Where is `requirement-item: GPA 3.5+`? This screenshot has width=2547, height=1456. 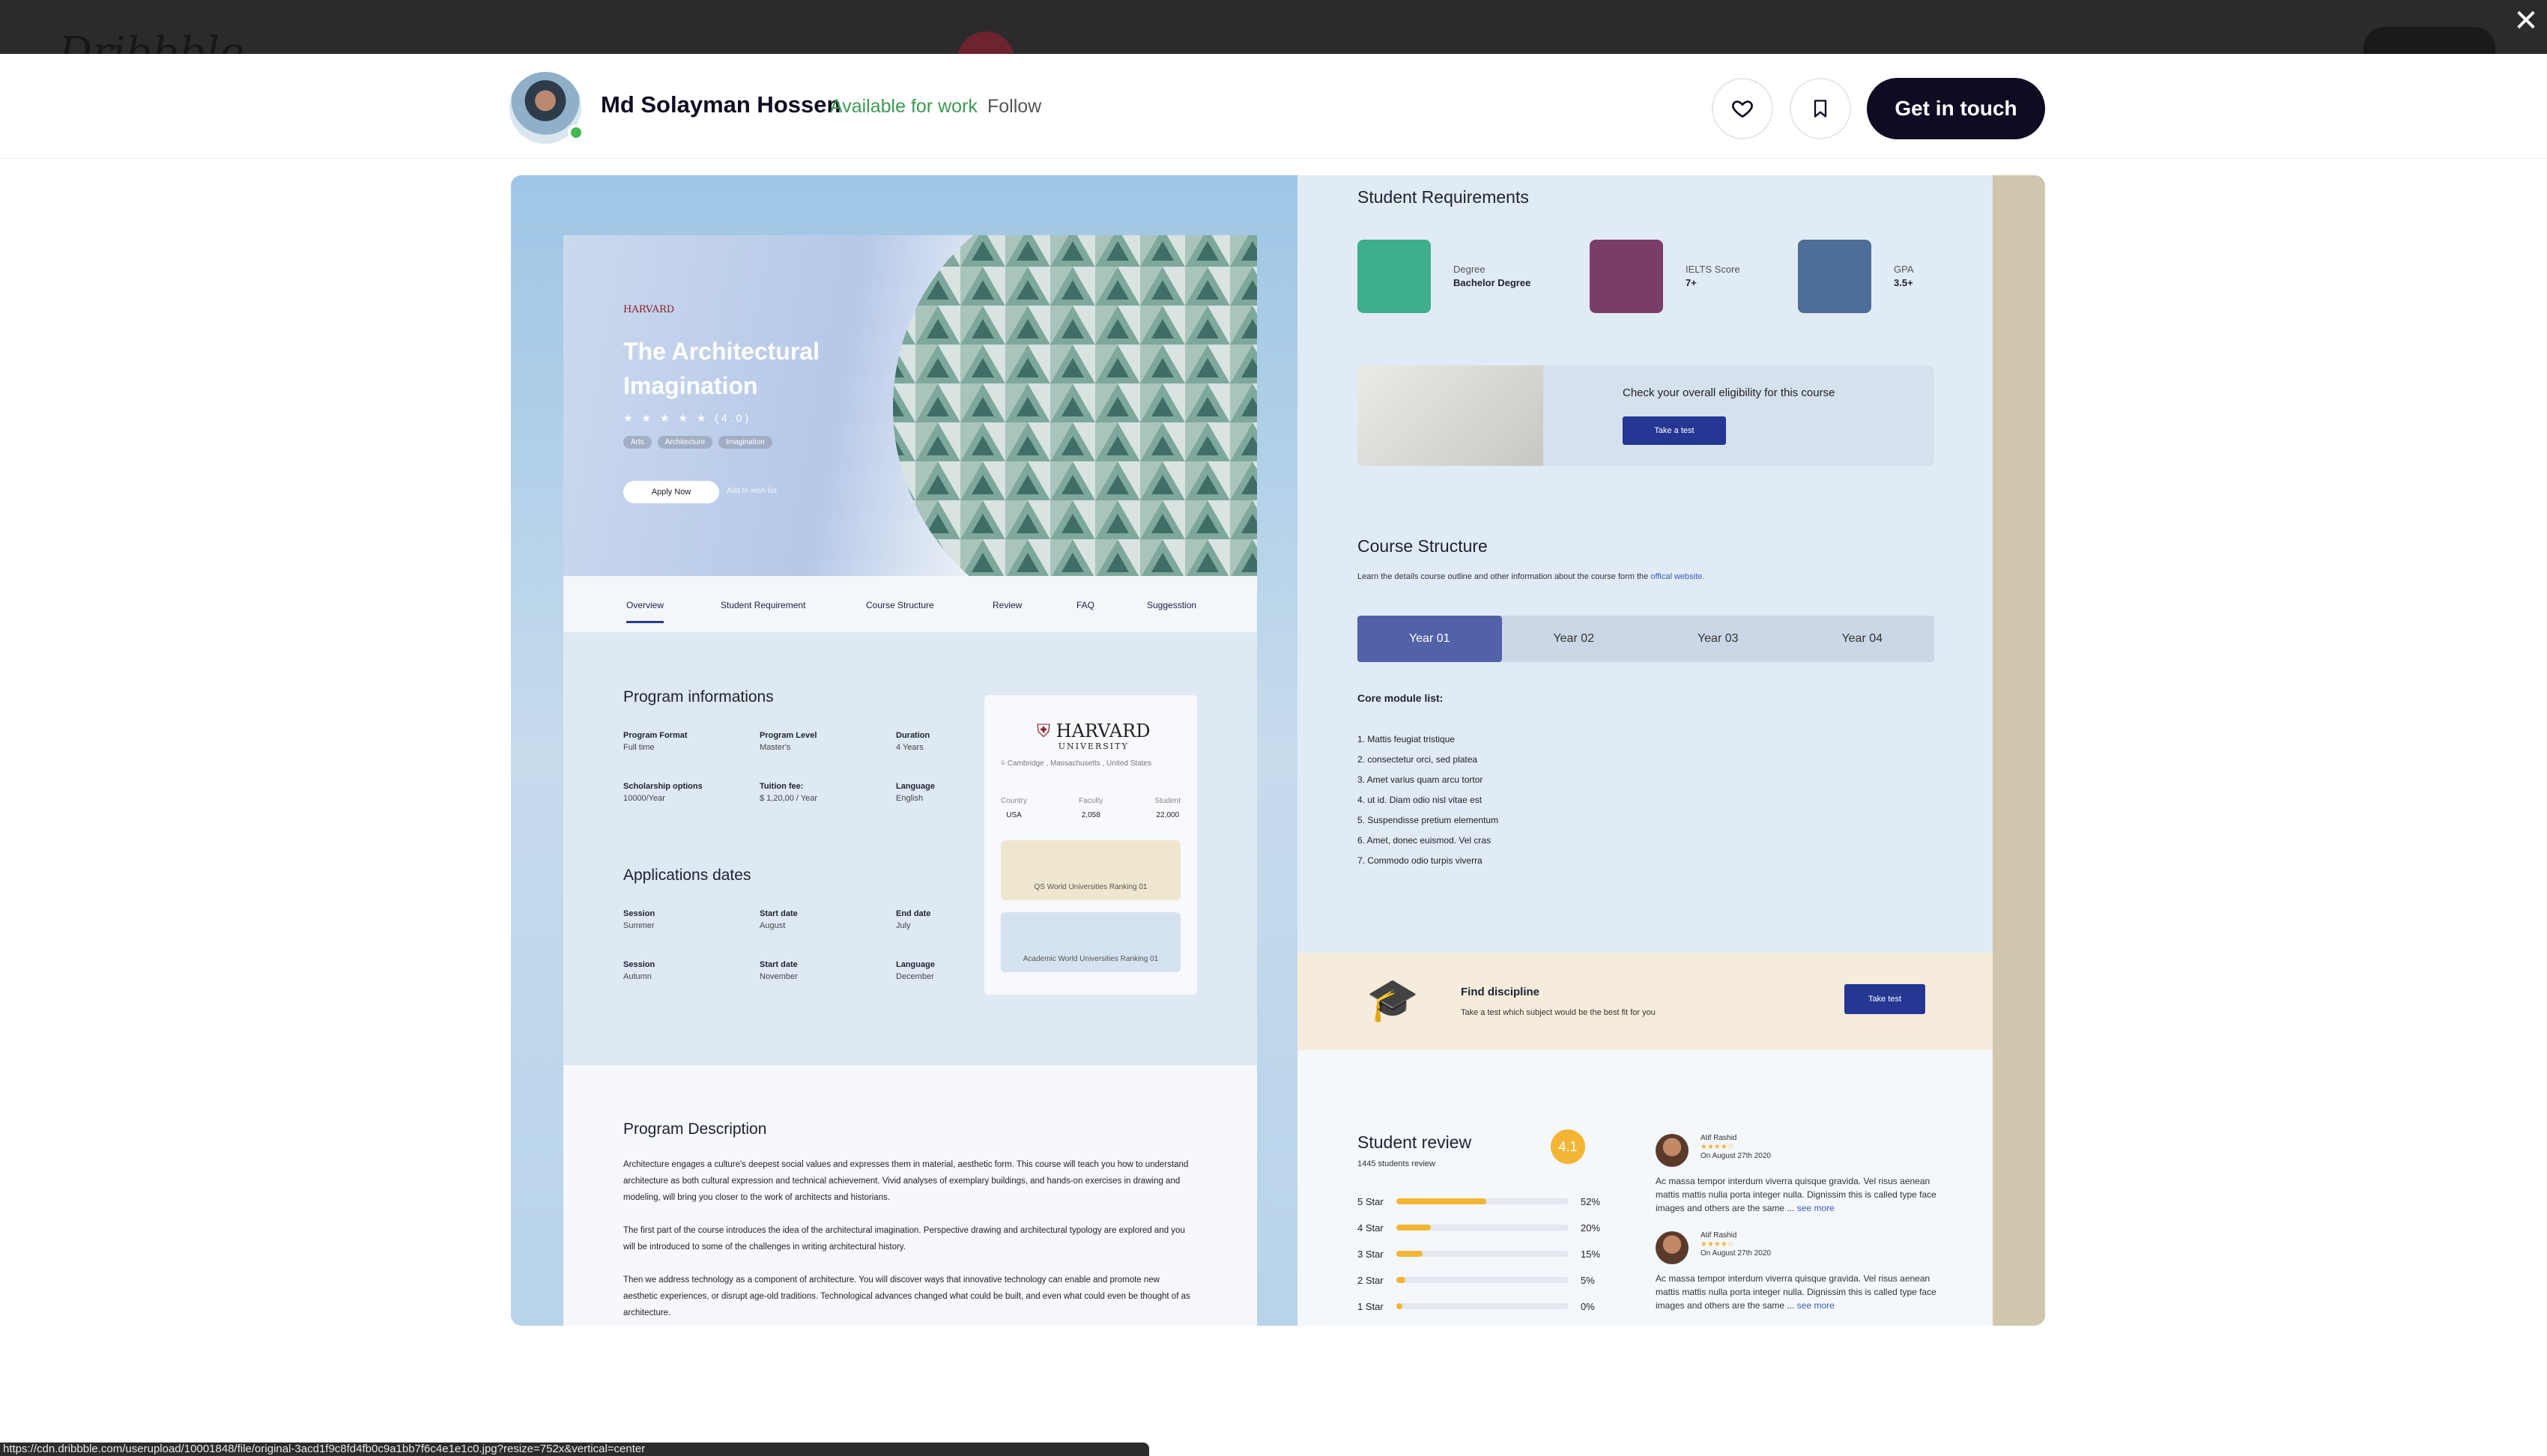 requirement-item: GPA 3.5+ is located at coordinates (1856, 276).